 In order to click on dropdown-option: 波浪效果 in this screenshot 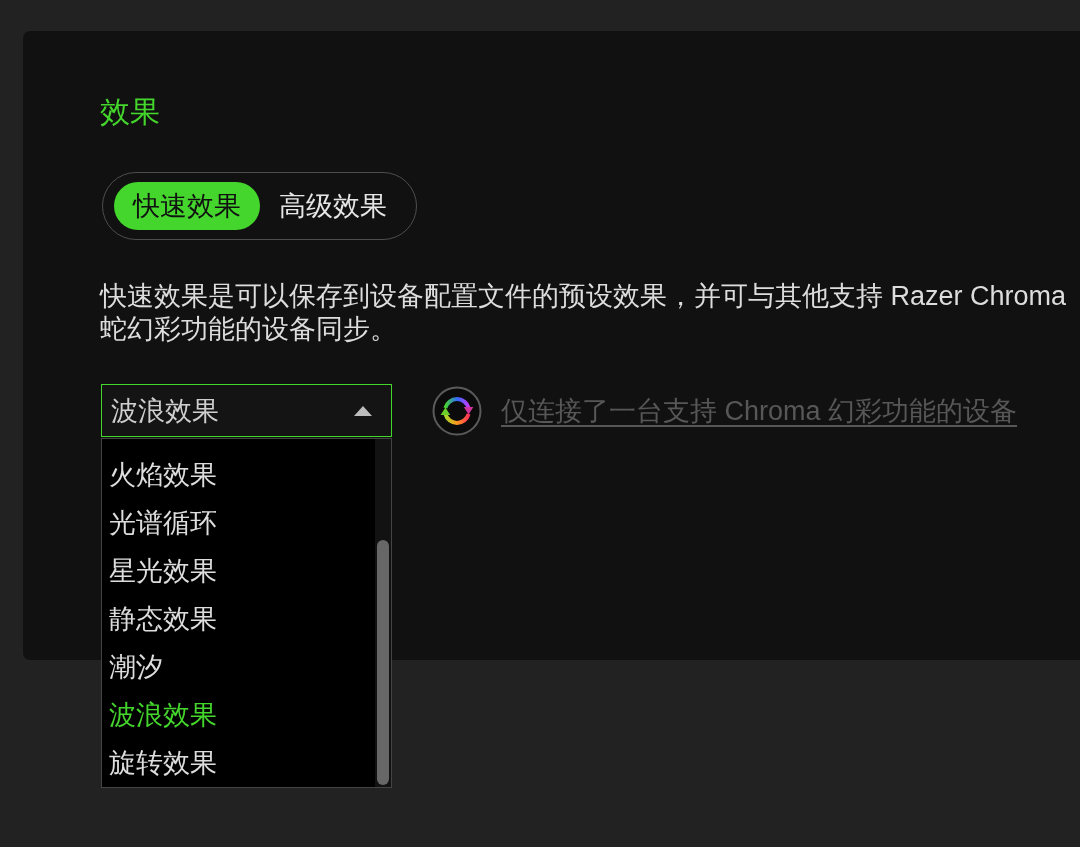, I will do `click(163, 715)`.